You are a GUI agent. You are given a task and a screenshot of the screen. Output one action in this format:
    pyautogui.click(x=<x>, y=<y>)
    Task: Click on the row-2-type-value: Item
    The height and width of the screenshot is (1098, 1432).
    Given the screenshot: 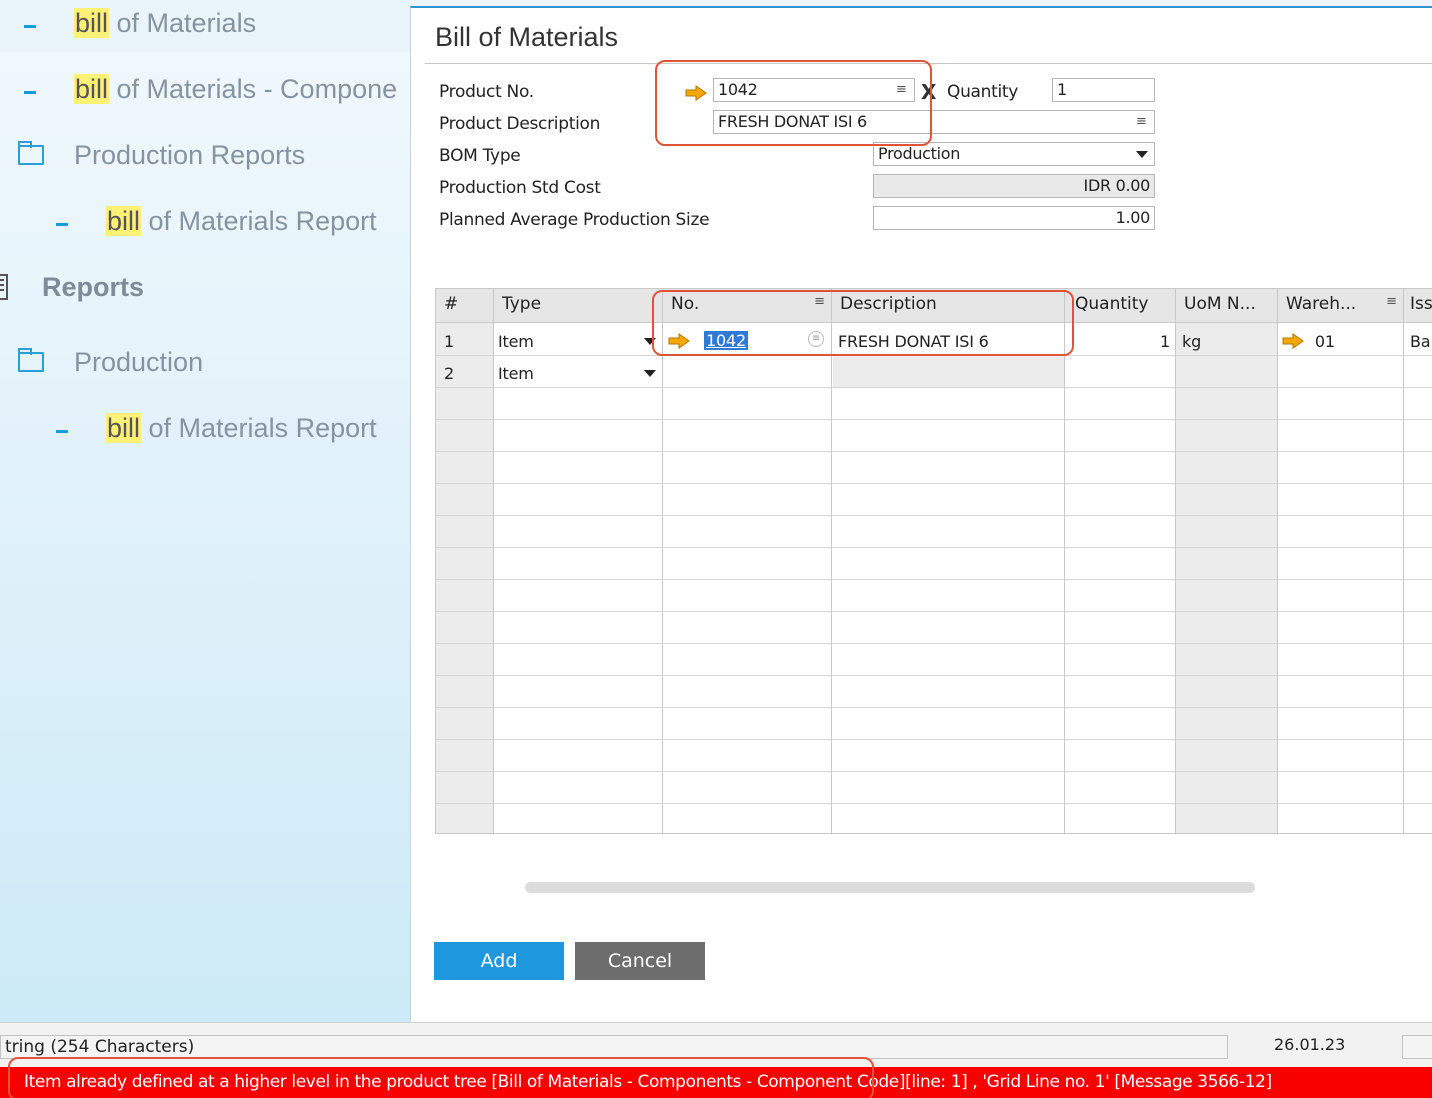 What is the action you would take?
    pyautogui.click(x=516, y=373)
    